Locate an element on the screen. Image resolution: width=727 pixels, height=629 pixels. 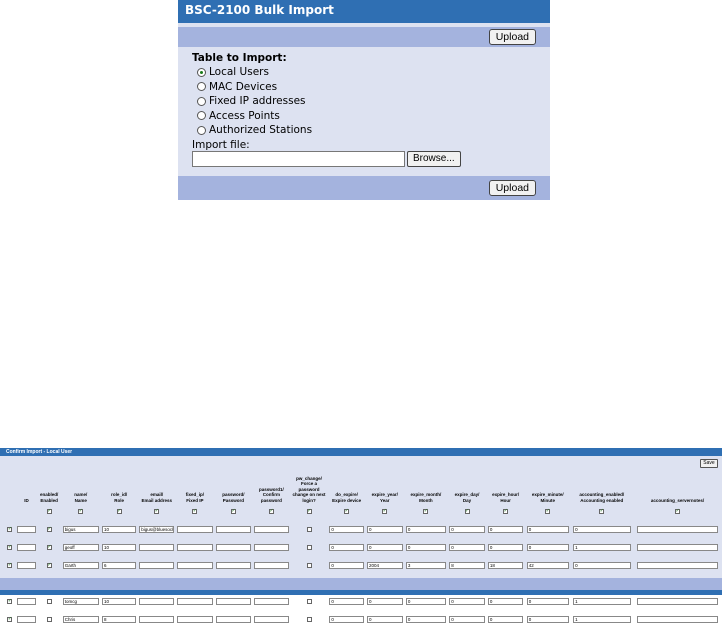
name-field: Chris is located at coordinates (80, 620).